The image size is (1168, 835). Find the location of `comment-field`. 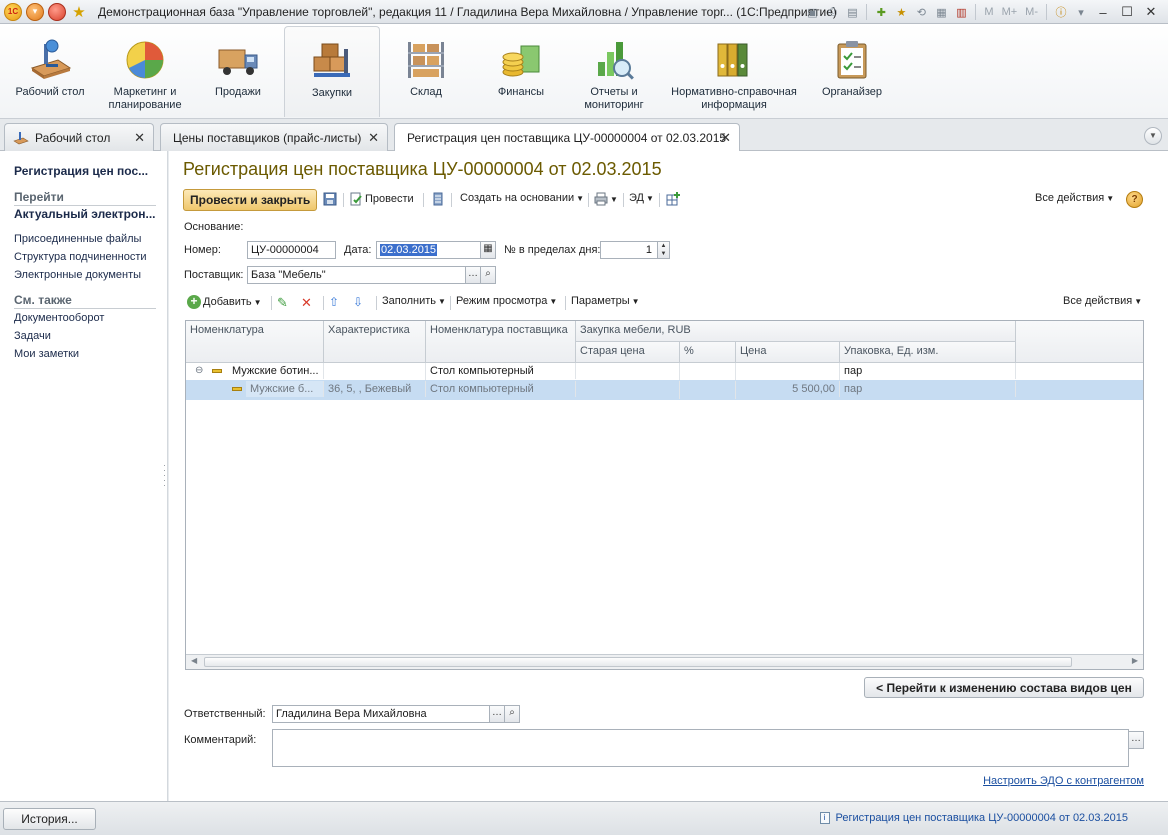

comment-field is located at coordinates (700, 748).